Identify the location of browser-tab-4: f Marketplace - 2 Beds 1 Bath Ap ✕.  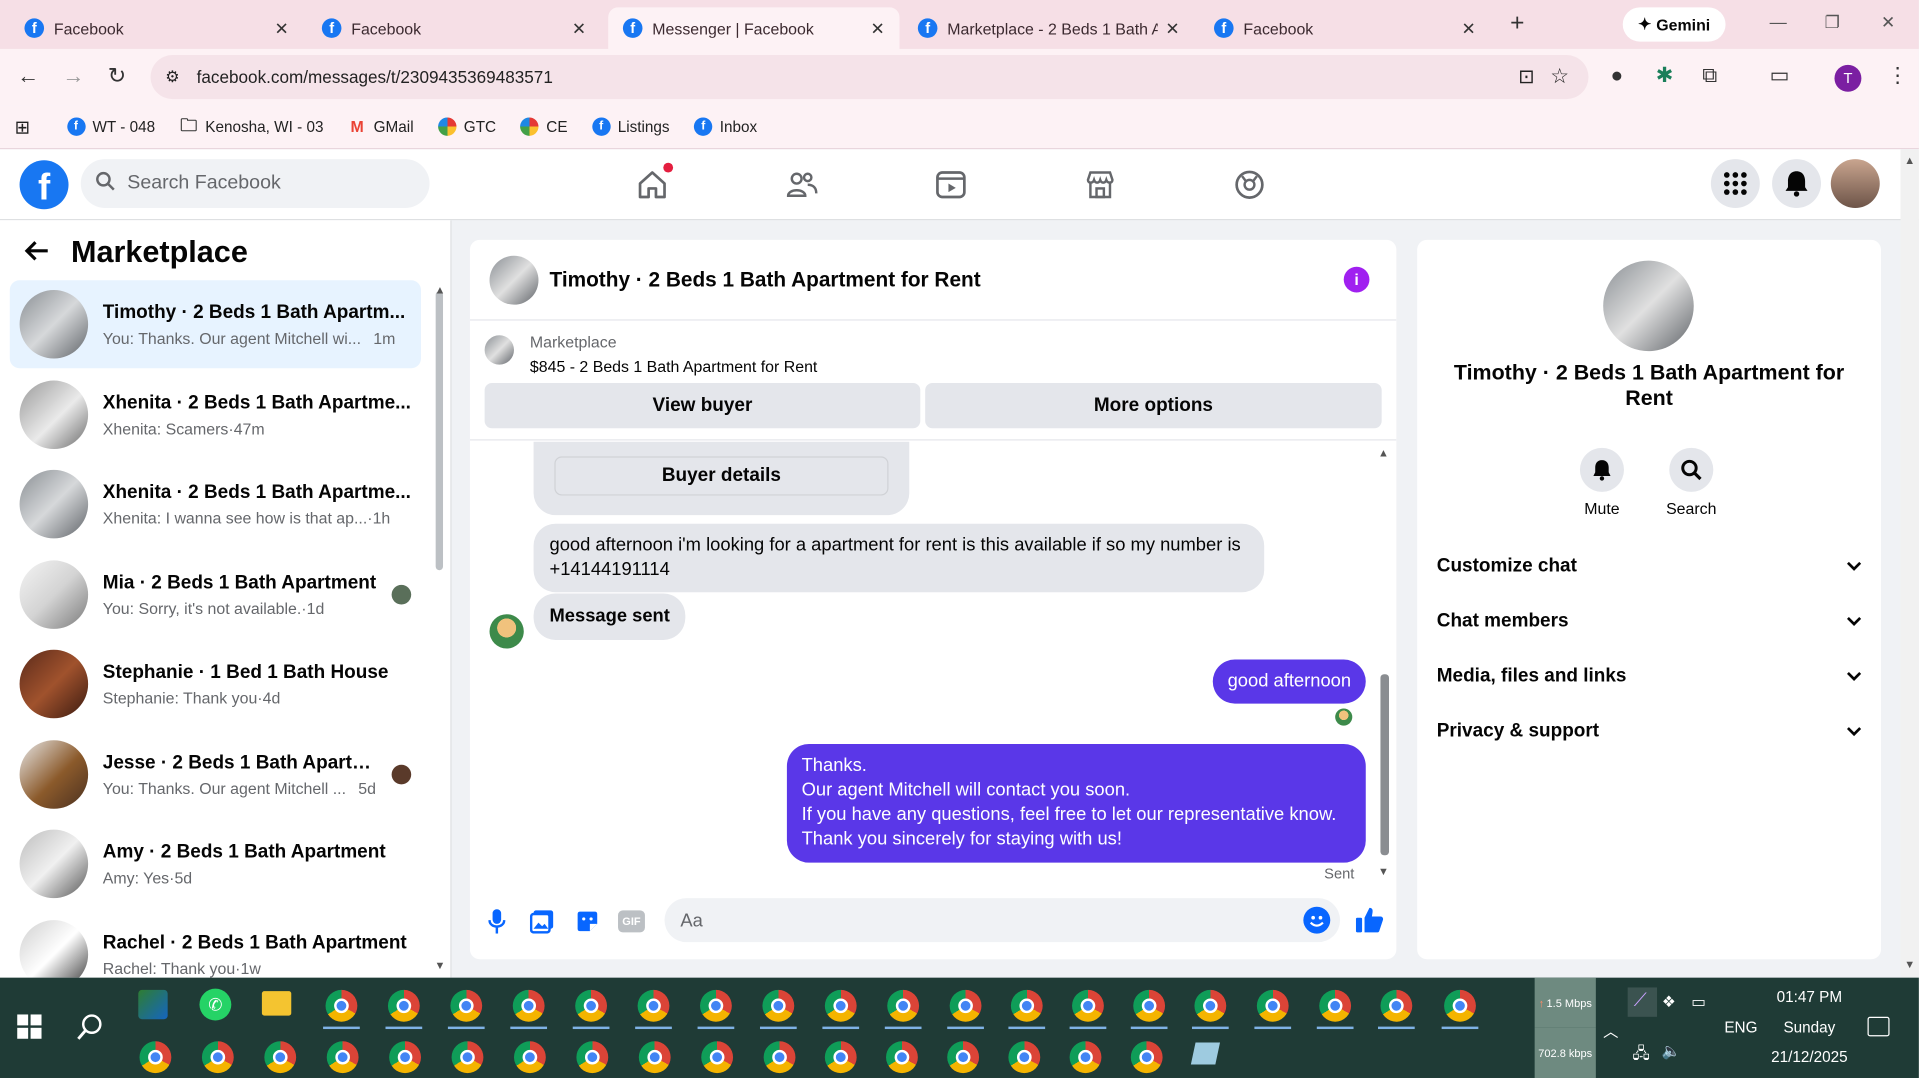
(1048, 28).